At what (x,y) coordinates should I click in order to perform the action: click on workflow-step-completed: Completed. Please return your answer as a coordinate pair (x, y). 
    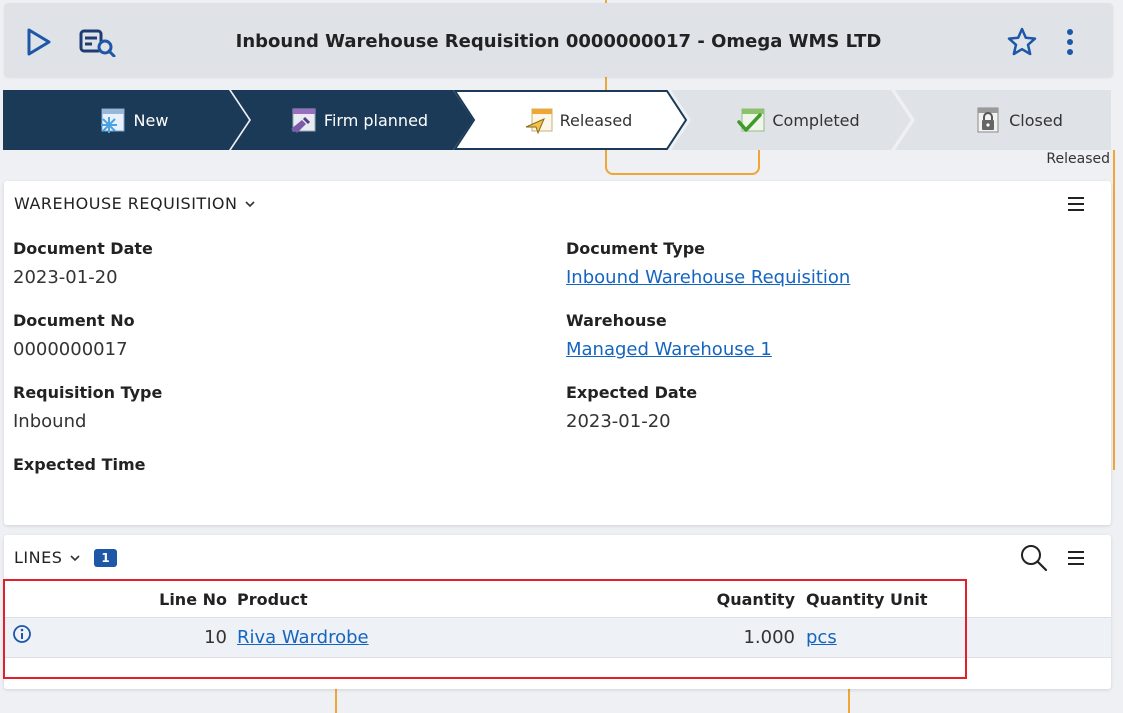
    Looking at the image, I should click on (798, 120).